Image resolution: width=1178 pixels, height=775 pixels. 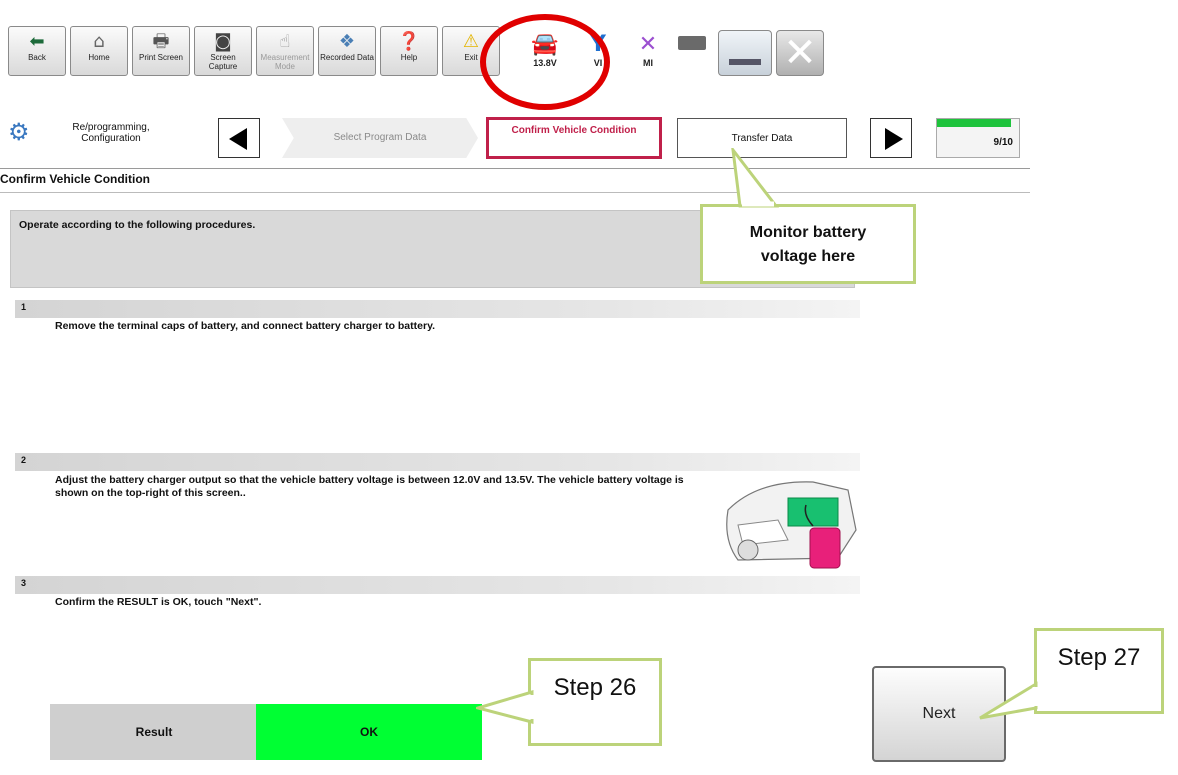 I want to click on battery-charger-illustration, so click(x=788, y=522).